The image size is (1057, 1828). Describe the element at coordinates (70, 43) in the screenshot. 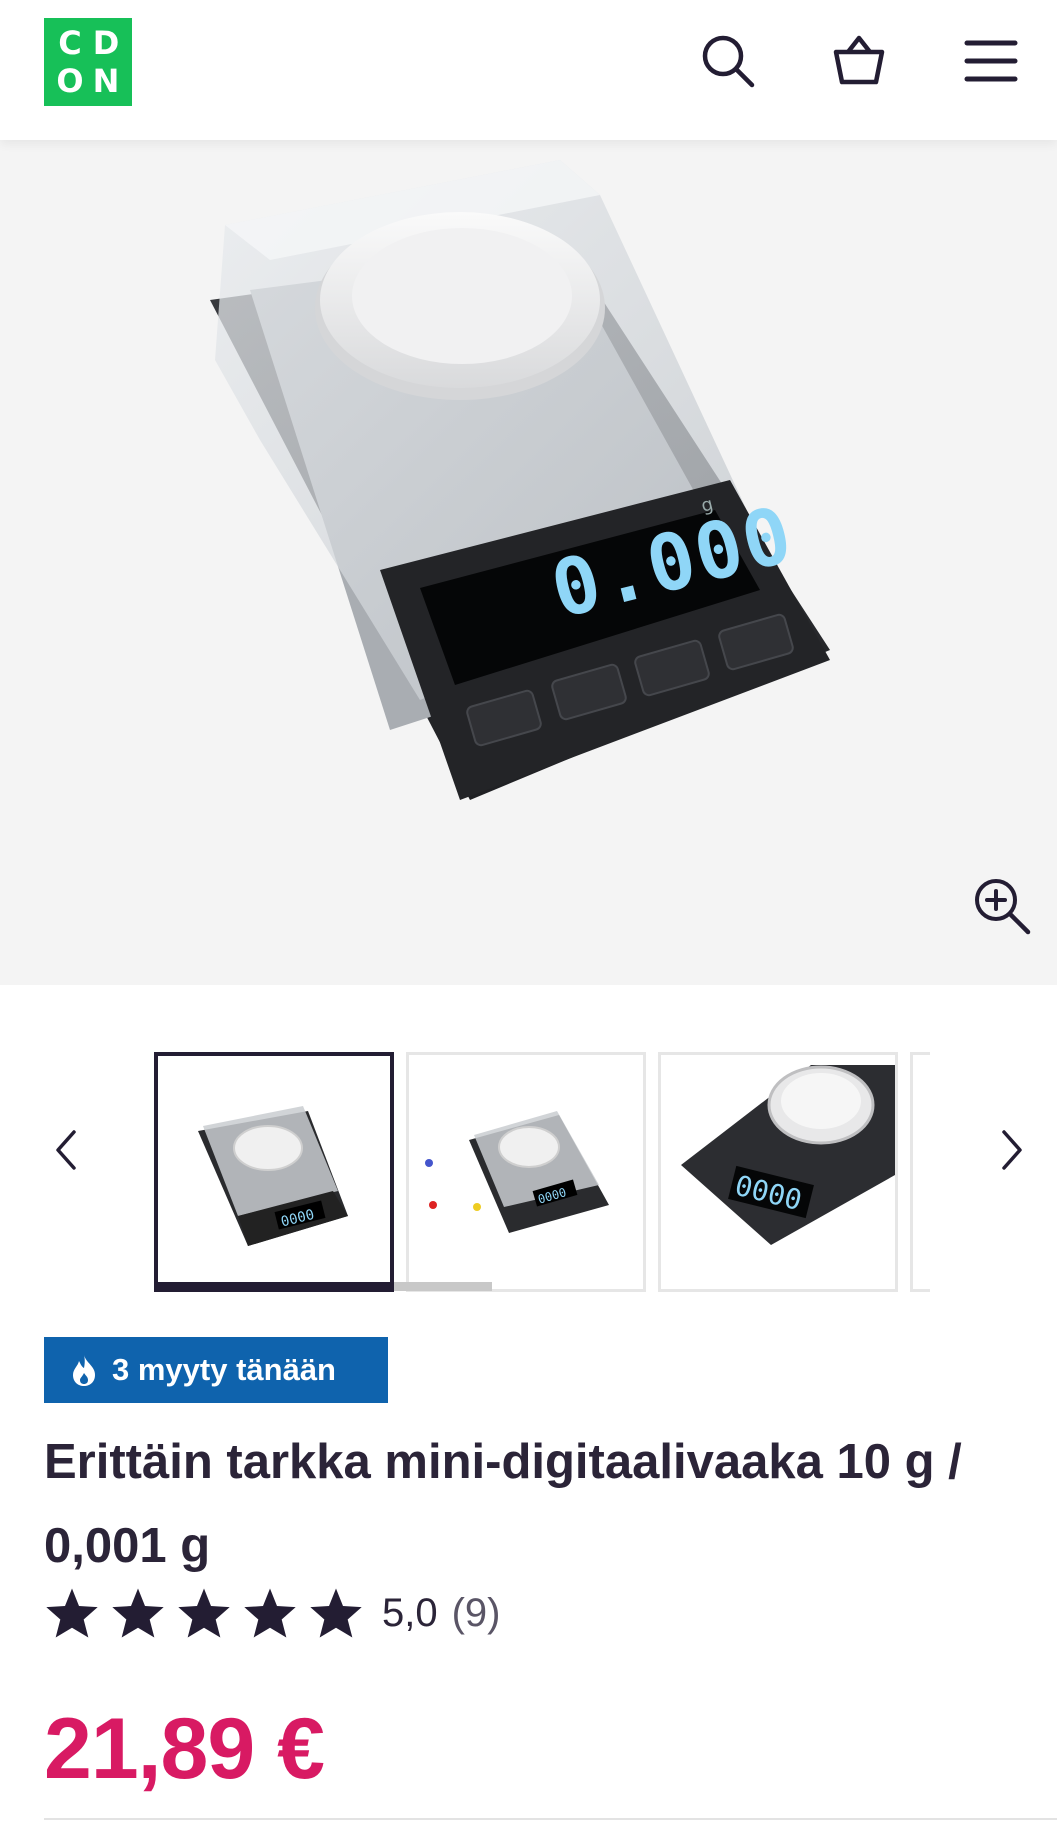

I see `logo-letter: C` at that location.